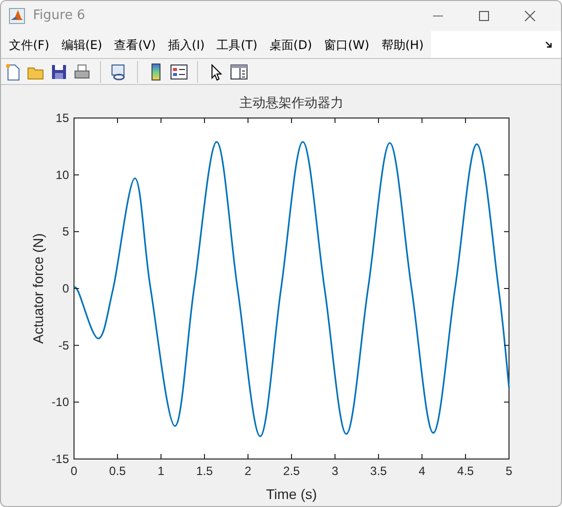 The height and width of the screenshot is (507, 562). I want to click on legend-icon, so click(179, 71).